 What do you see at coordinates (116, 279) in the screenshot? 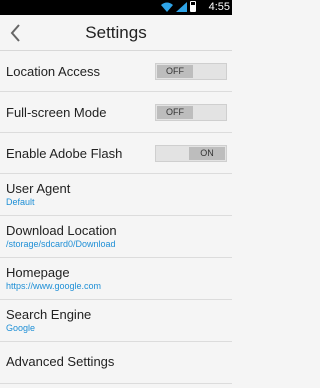
I see `homepage-row: Homepage https://www.google.com` at bounding box center [116, 279].